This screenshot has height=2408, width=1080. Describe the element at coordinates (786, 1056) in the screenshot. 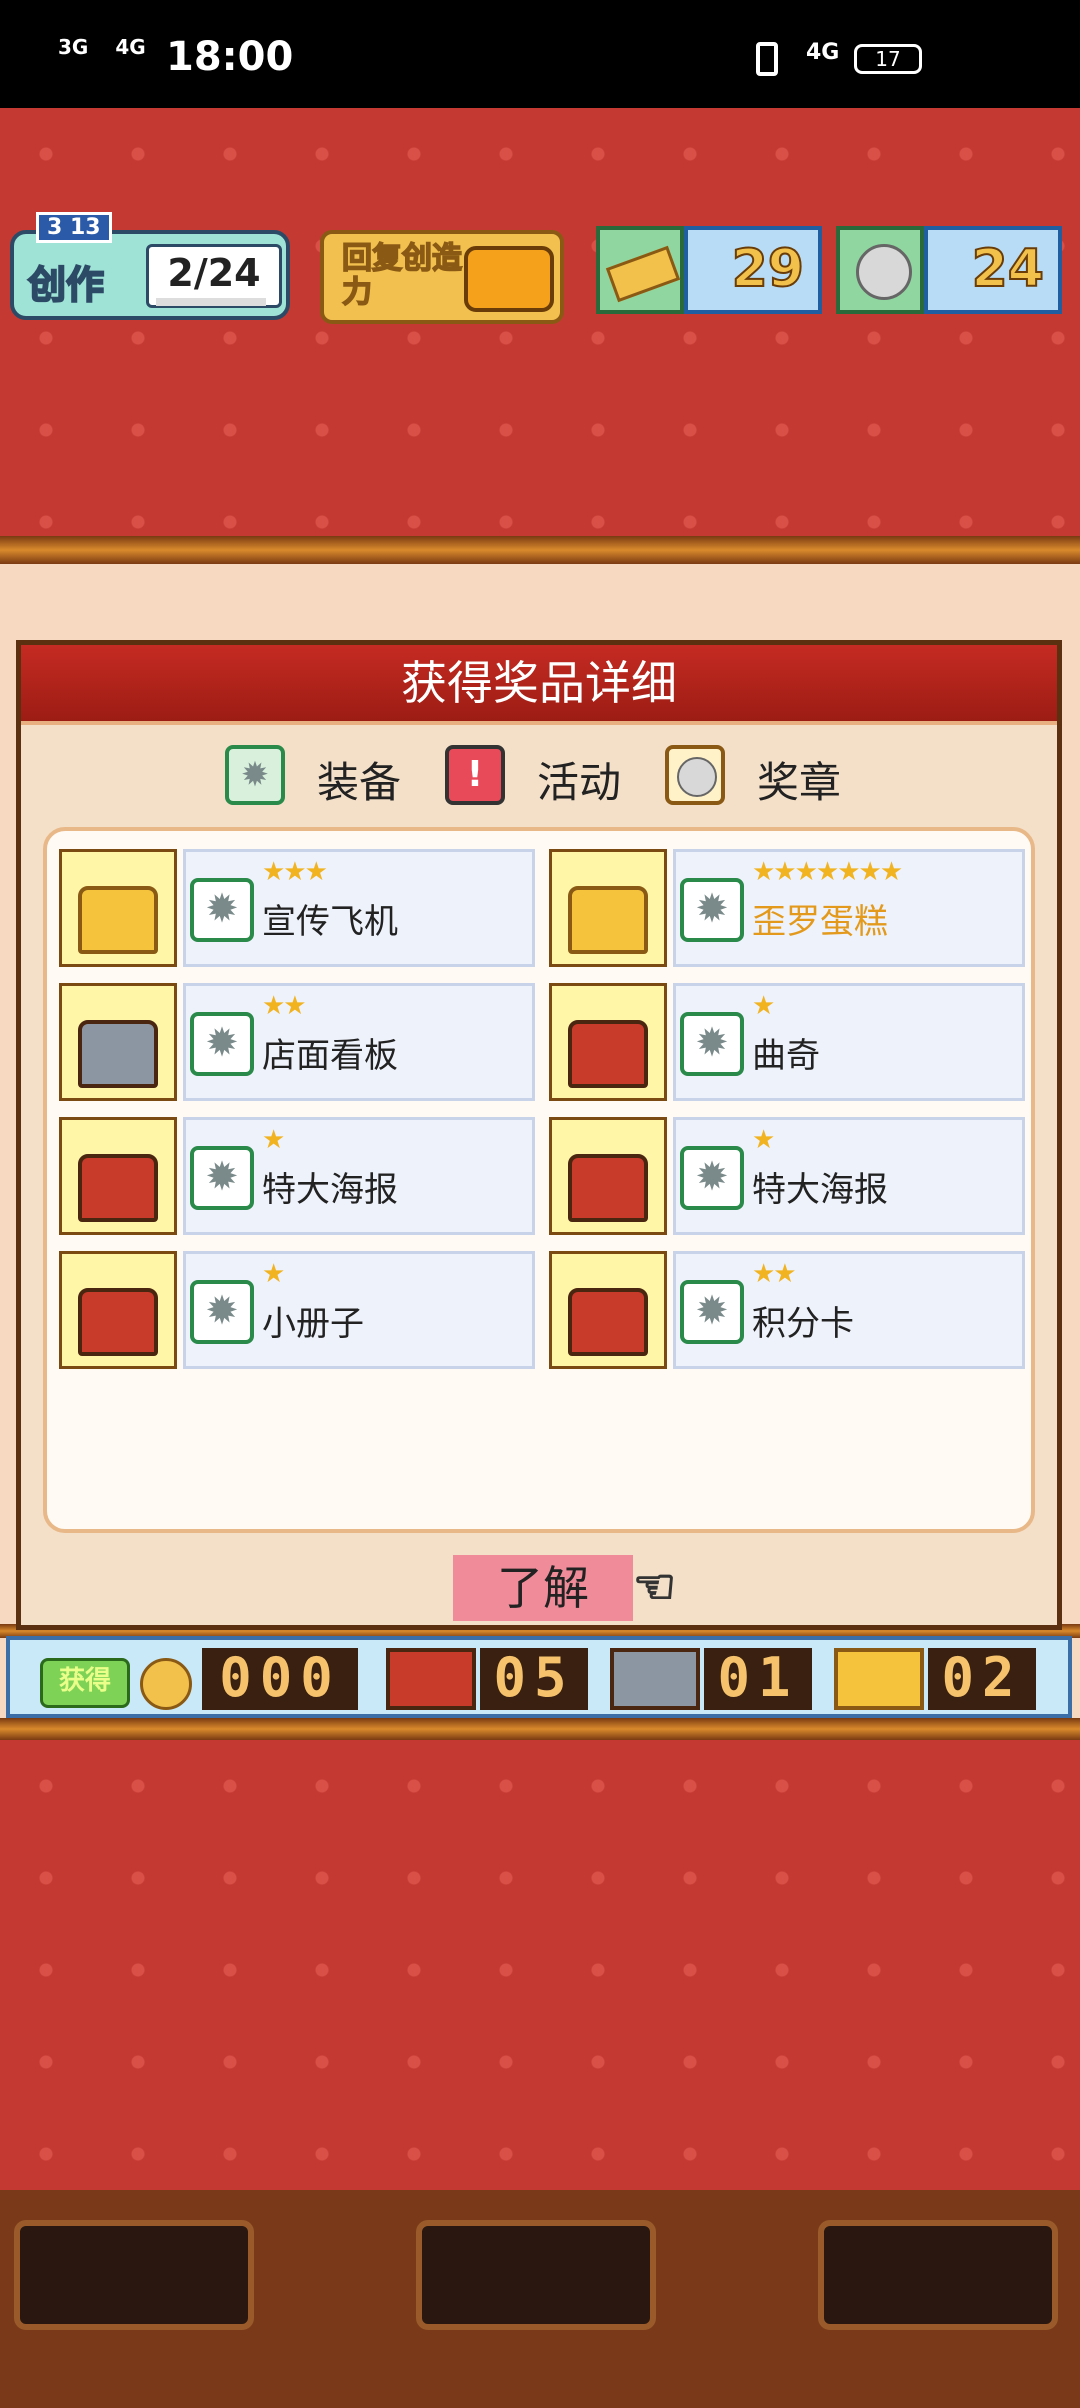

I see `prize-name: 曲奇` at that location.